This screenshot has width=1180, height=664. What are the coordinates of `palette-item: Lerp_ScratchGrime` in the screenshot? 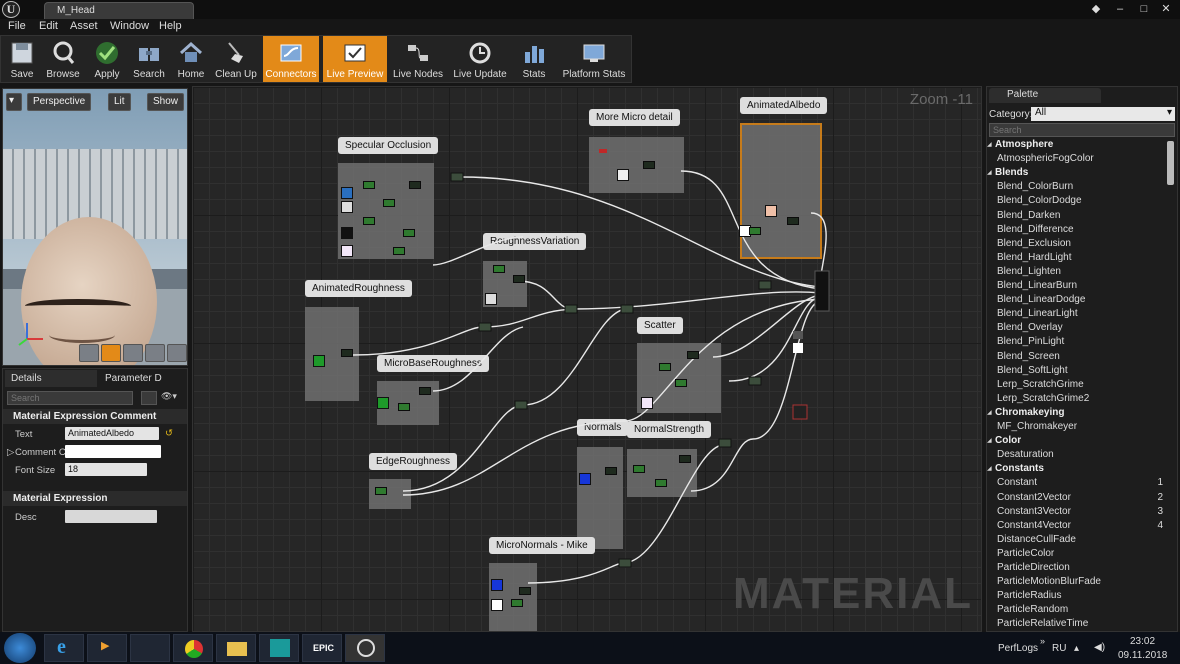 It's located at (1040, 386).